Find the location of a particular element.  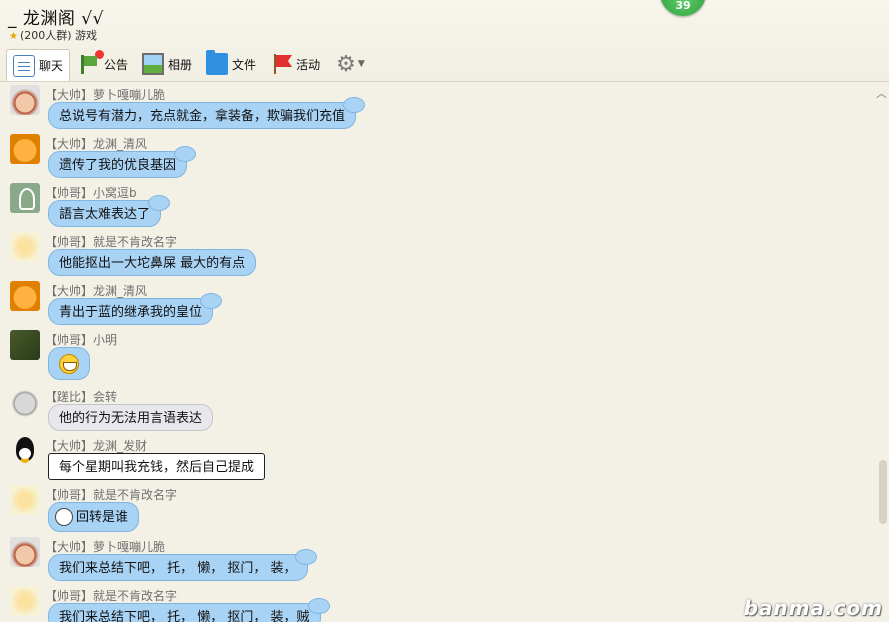

message-text: 回转是谁 is located at coordinates (102, 517).